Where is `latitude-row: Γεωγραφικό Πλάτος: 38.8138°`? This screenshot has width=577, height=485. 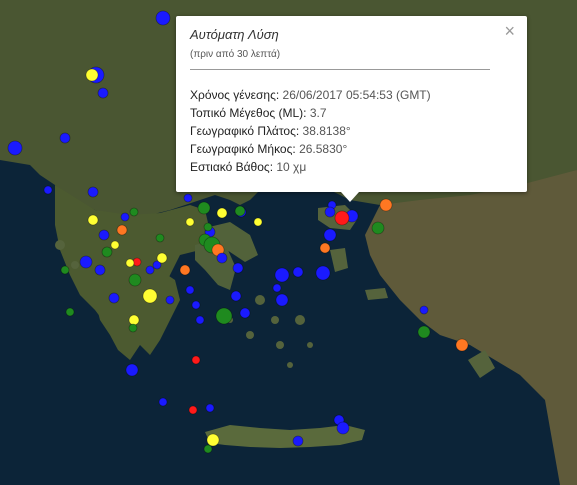
latitude-row: Γεωγραφικό Πλάτος: 38.8138° is located at coordinates (351, 131).